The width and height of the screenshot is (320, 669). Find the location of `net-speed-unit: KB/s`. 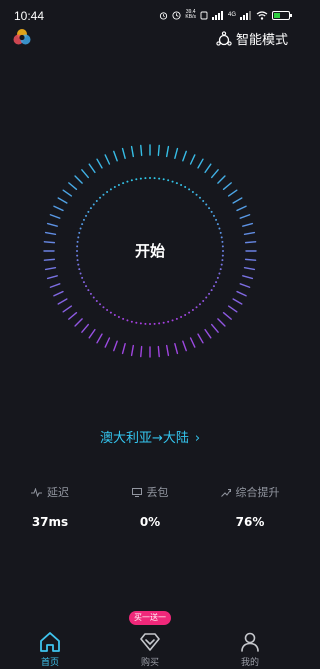

net-speed-unit: KB/s is located at coordinates (190, 17).